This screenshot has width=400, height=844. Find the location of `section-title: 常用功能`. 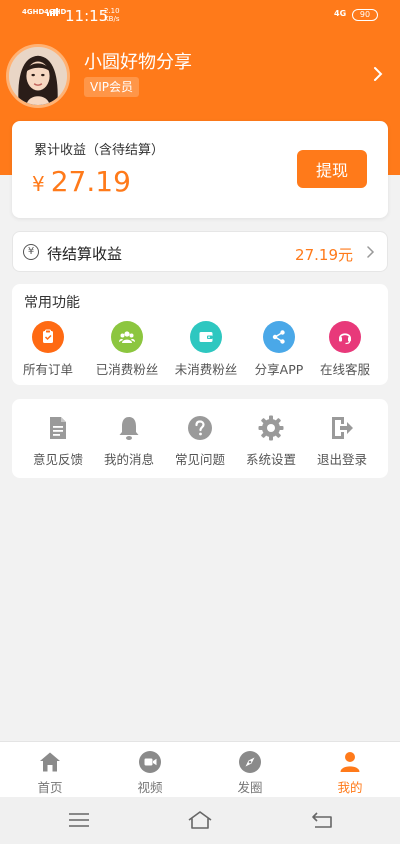

section-title: 常用功能 is located at coordinates (52, 303).